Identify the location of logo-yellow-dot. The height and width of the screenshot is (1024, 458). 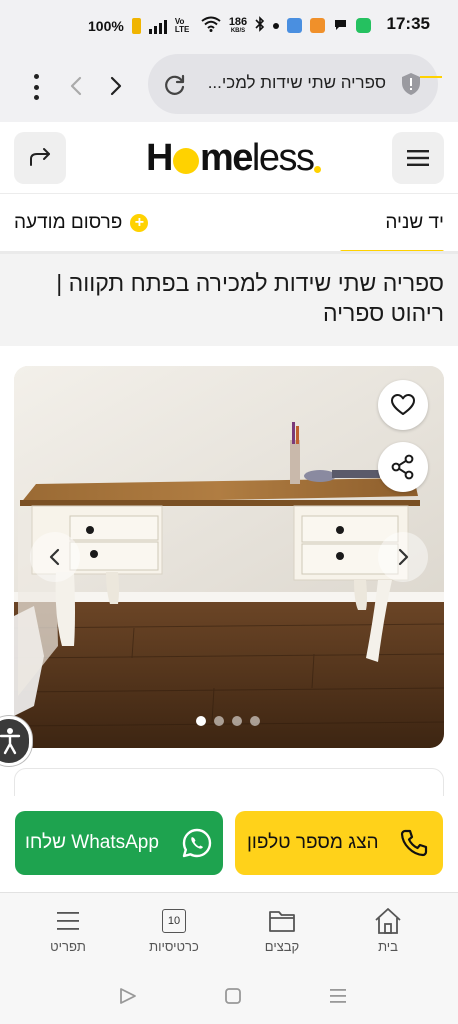
(185, 161).